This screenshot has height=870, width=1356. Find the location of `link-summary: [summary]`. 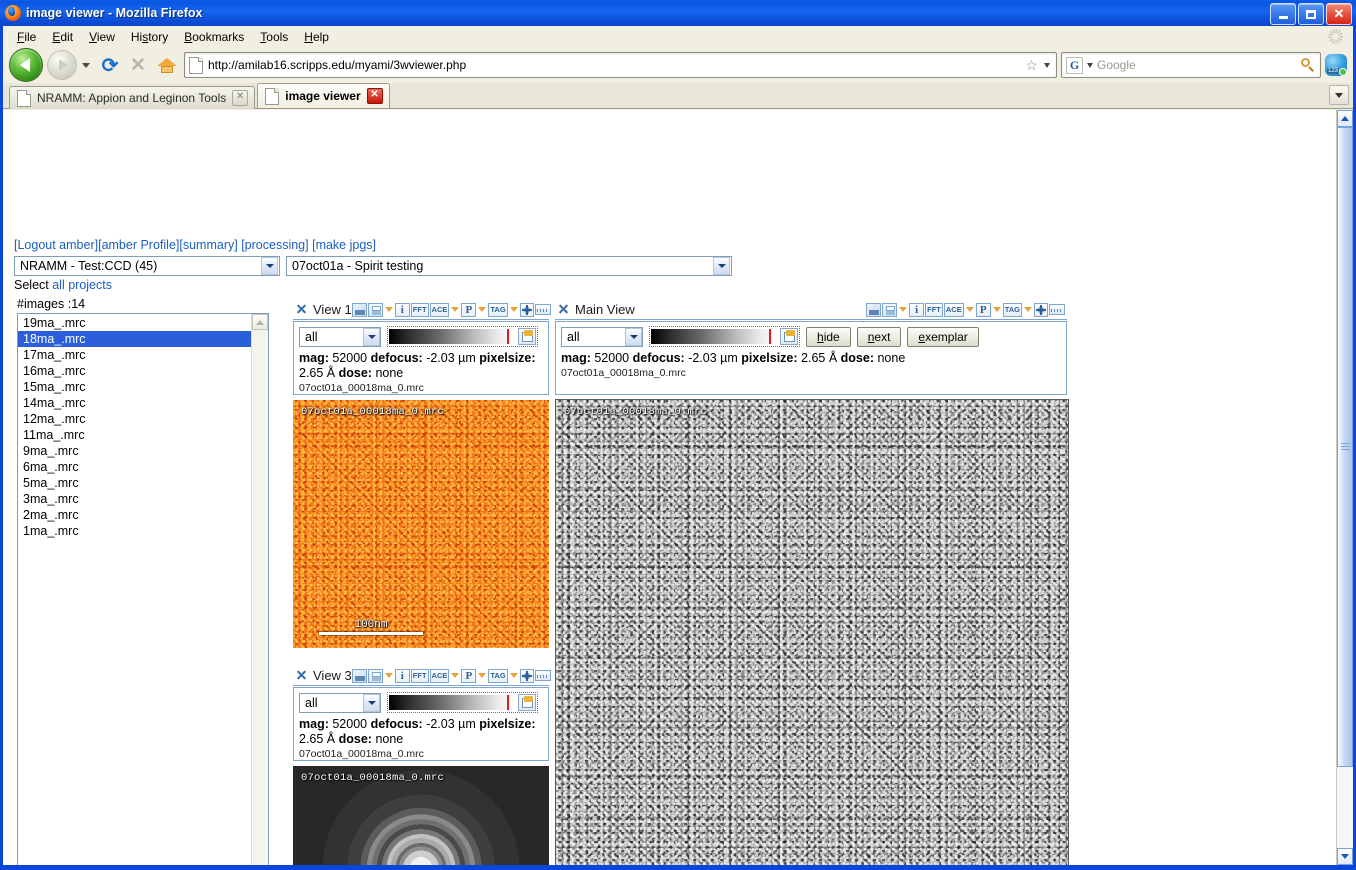

link-summary: [summary] is located at coordinates (208, 245).